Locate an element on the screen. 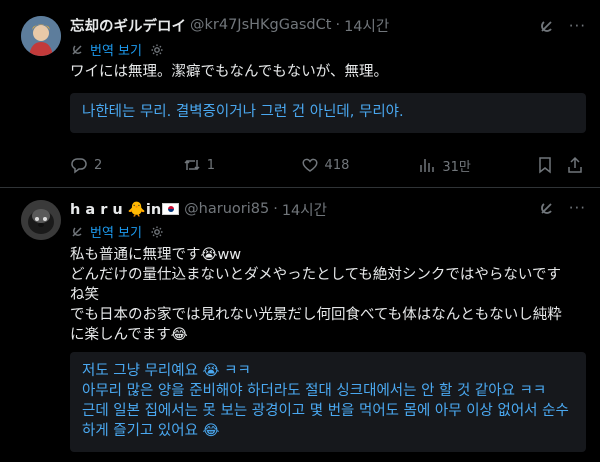 The image size is (600, 462). display-name: 忘却のギルデロイ is located at coordinates (128, 25).